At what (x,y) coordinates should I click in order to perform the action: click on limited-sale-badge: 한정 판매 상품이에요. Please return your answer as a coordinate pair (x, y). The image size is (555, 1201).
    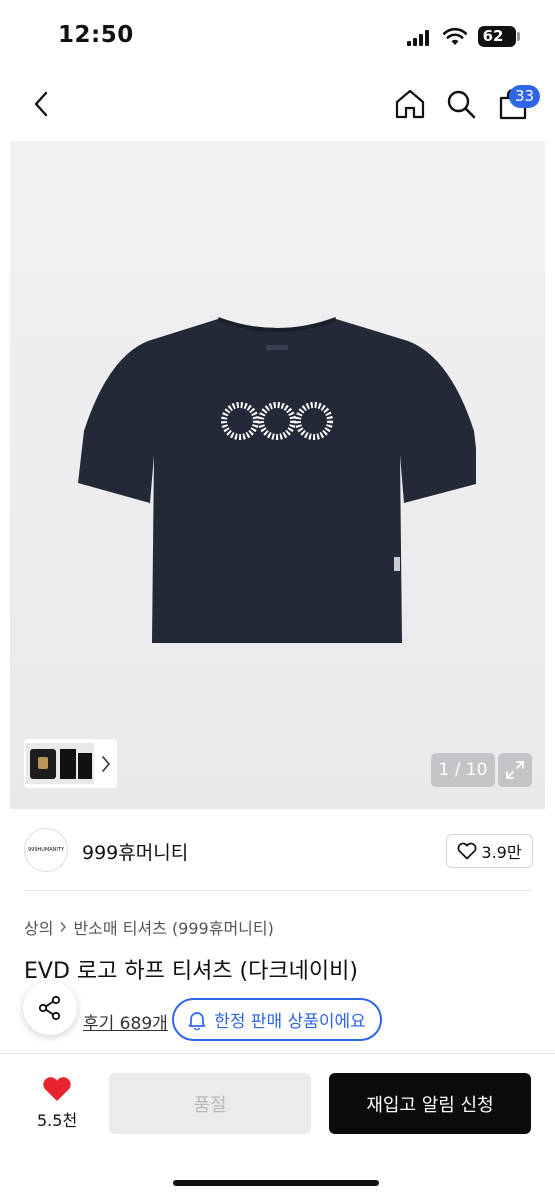
    Looking at the image, I should click on (277, 1019).